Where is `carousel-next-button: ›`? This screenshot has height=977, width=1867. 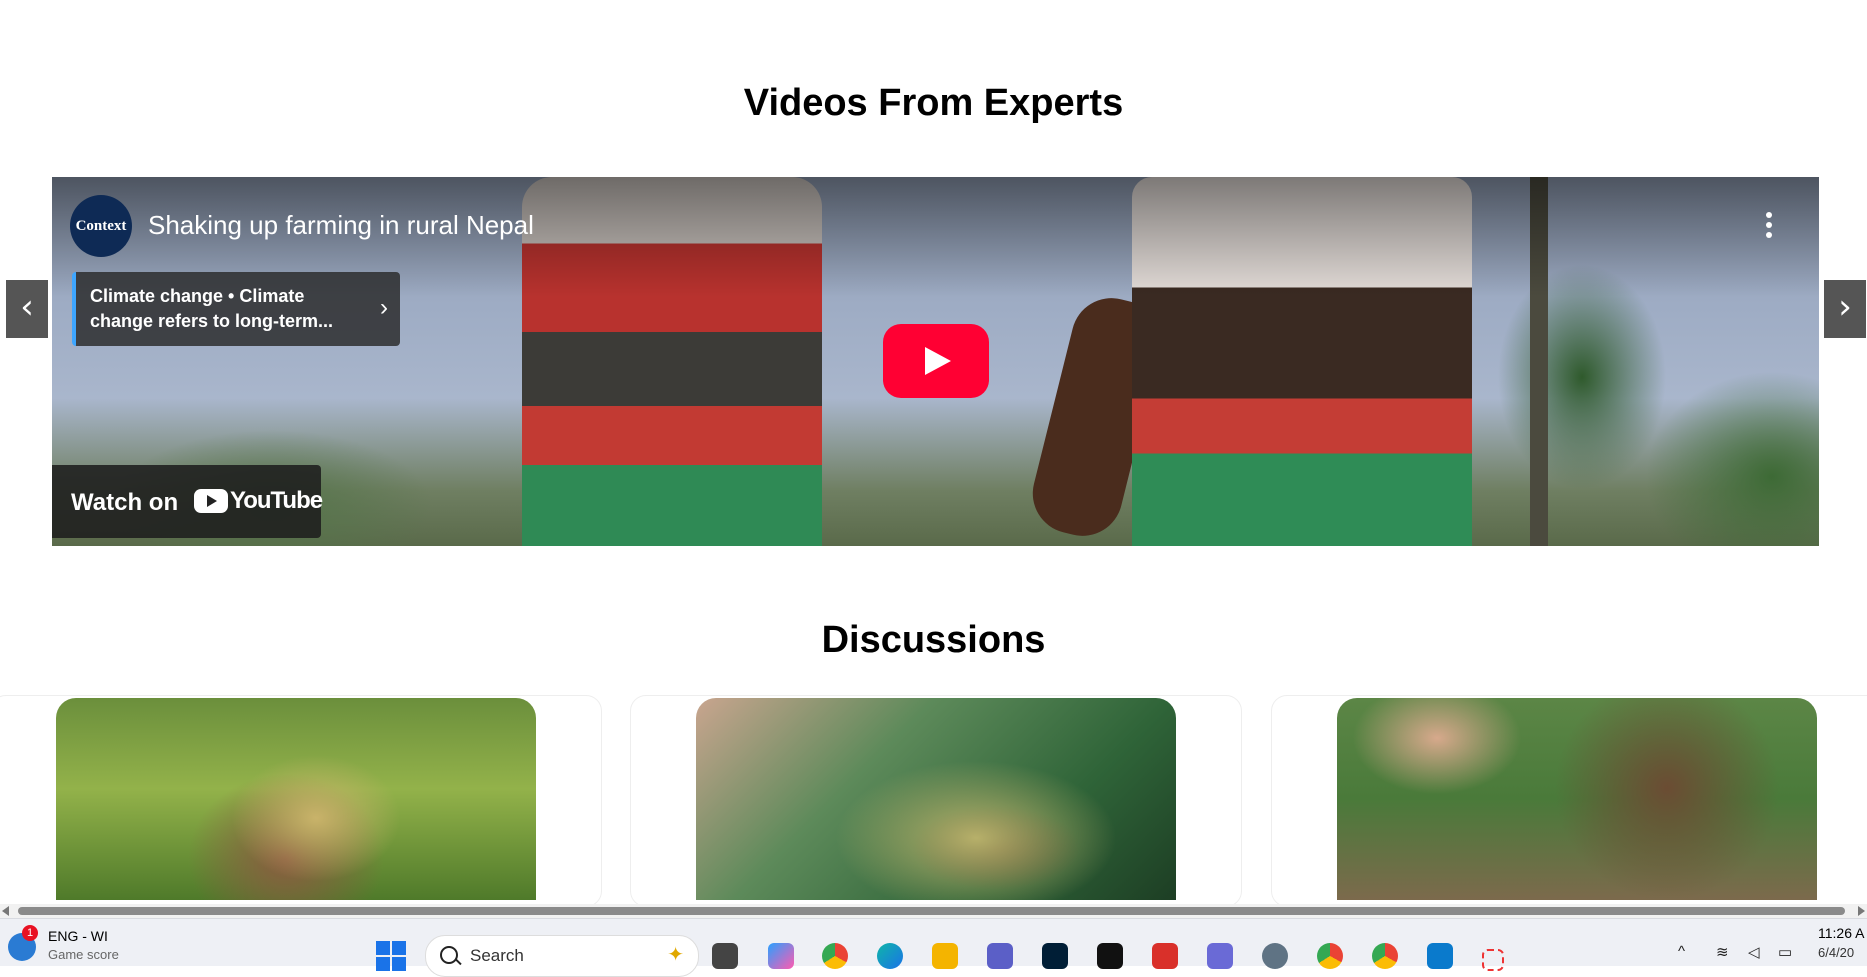 carousel-next-button: › is located at coordinates (1845, 309).